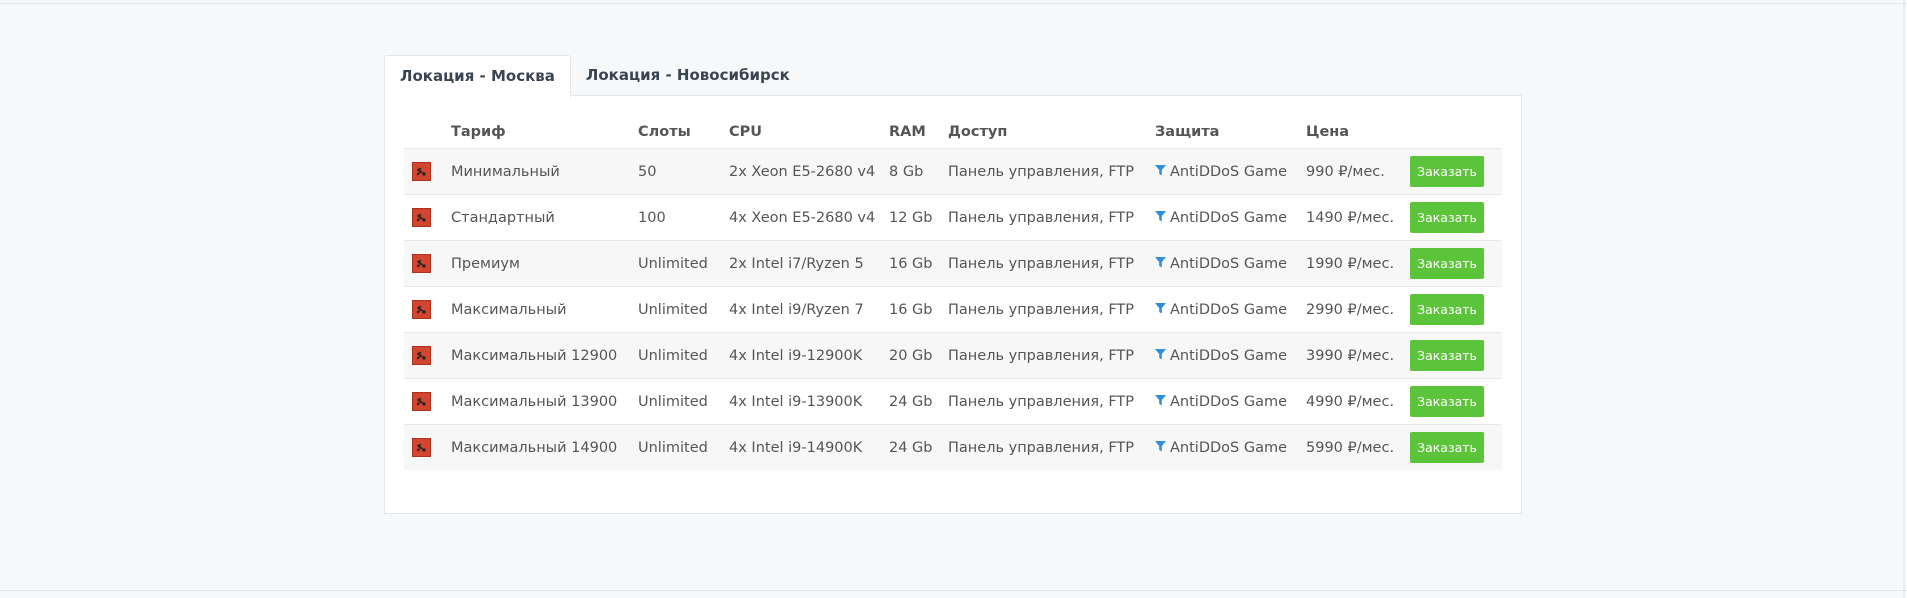 The image size is (1907, 598). Describe the element at coordinates (801, 355) in the screenshot. I see `tariff-cpu: 4x Intel i9-12900K` at that location.